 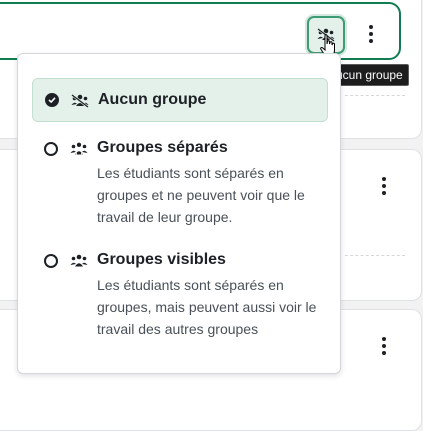 What do you see at coordinates (79, 149) in the screenshot?
I see `group-separate-icon` at bounding box center [79, 149].